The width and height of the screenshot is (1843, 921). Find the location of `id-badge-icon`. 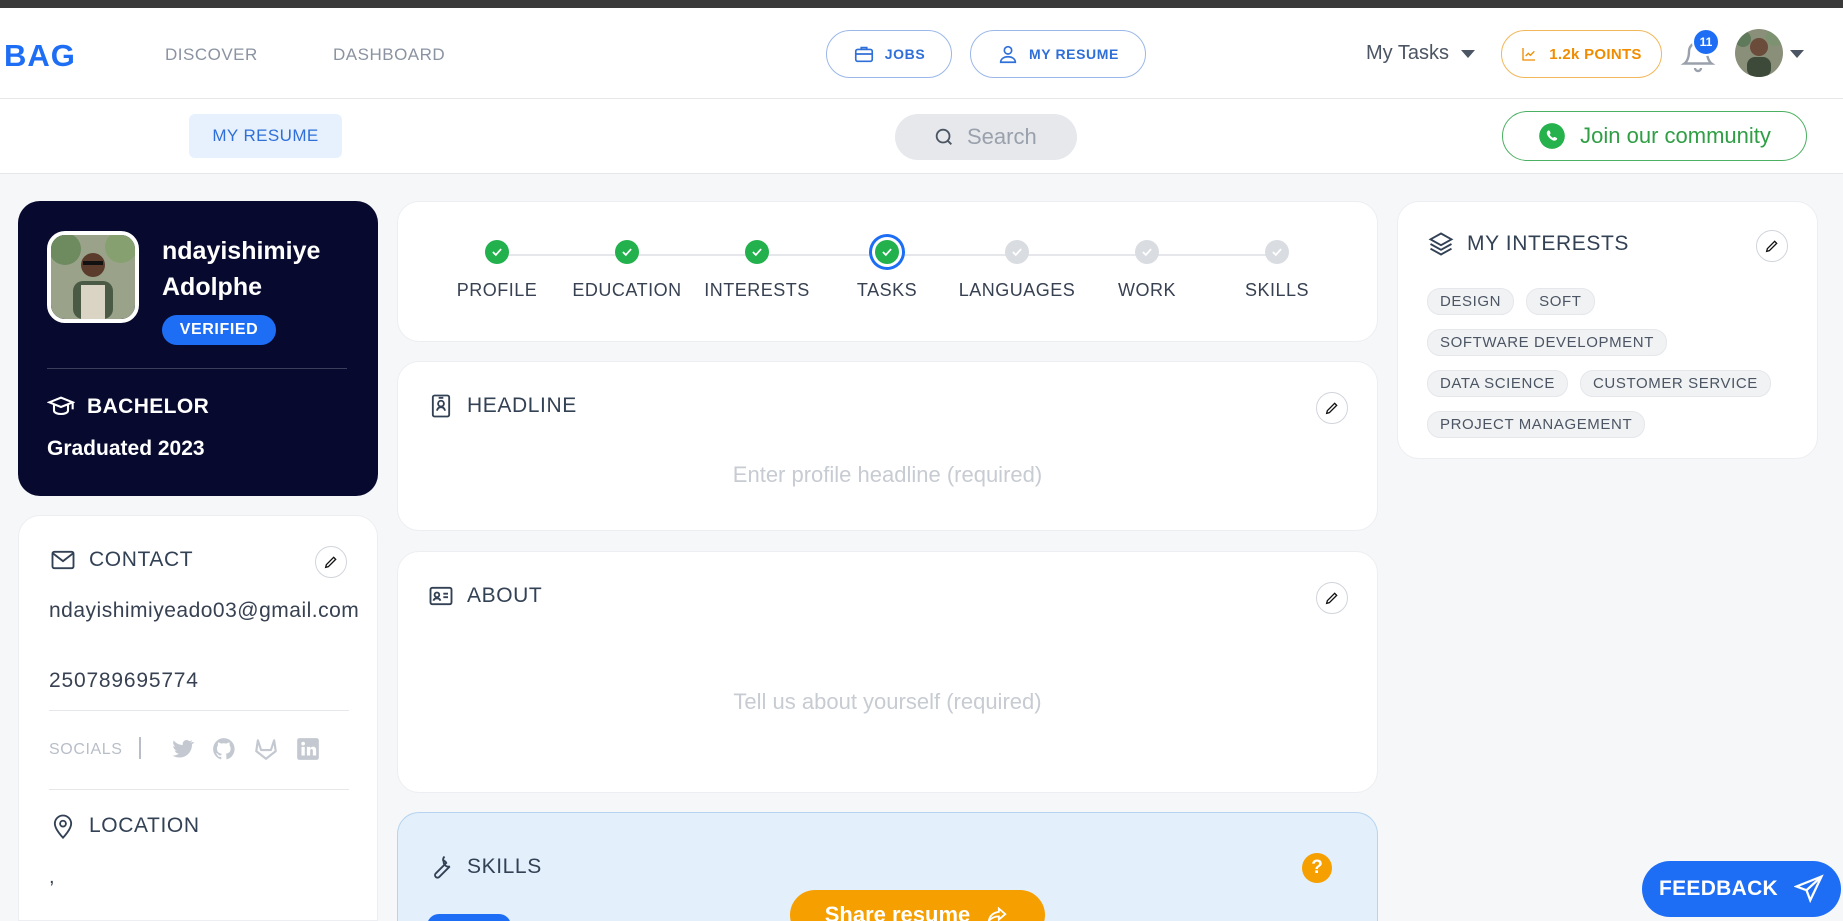

id-badge-icon is located at coordinates (441, 406).